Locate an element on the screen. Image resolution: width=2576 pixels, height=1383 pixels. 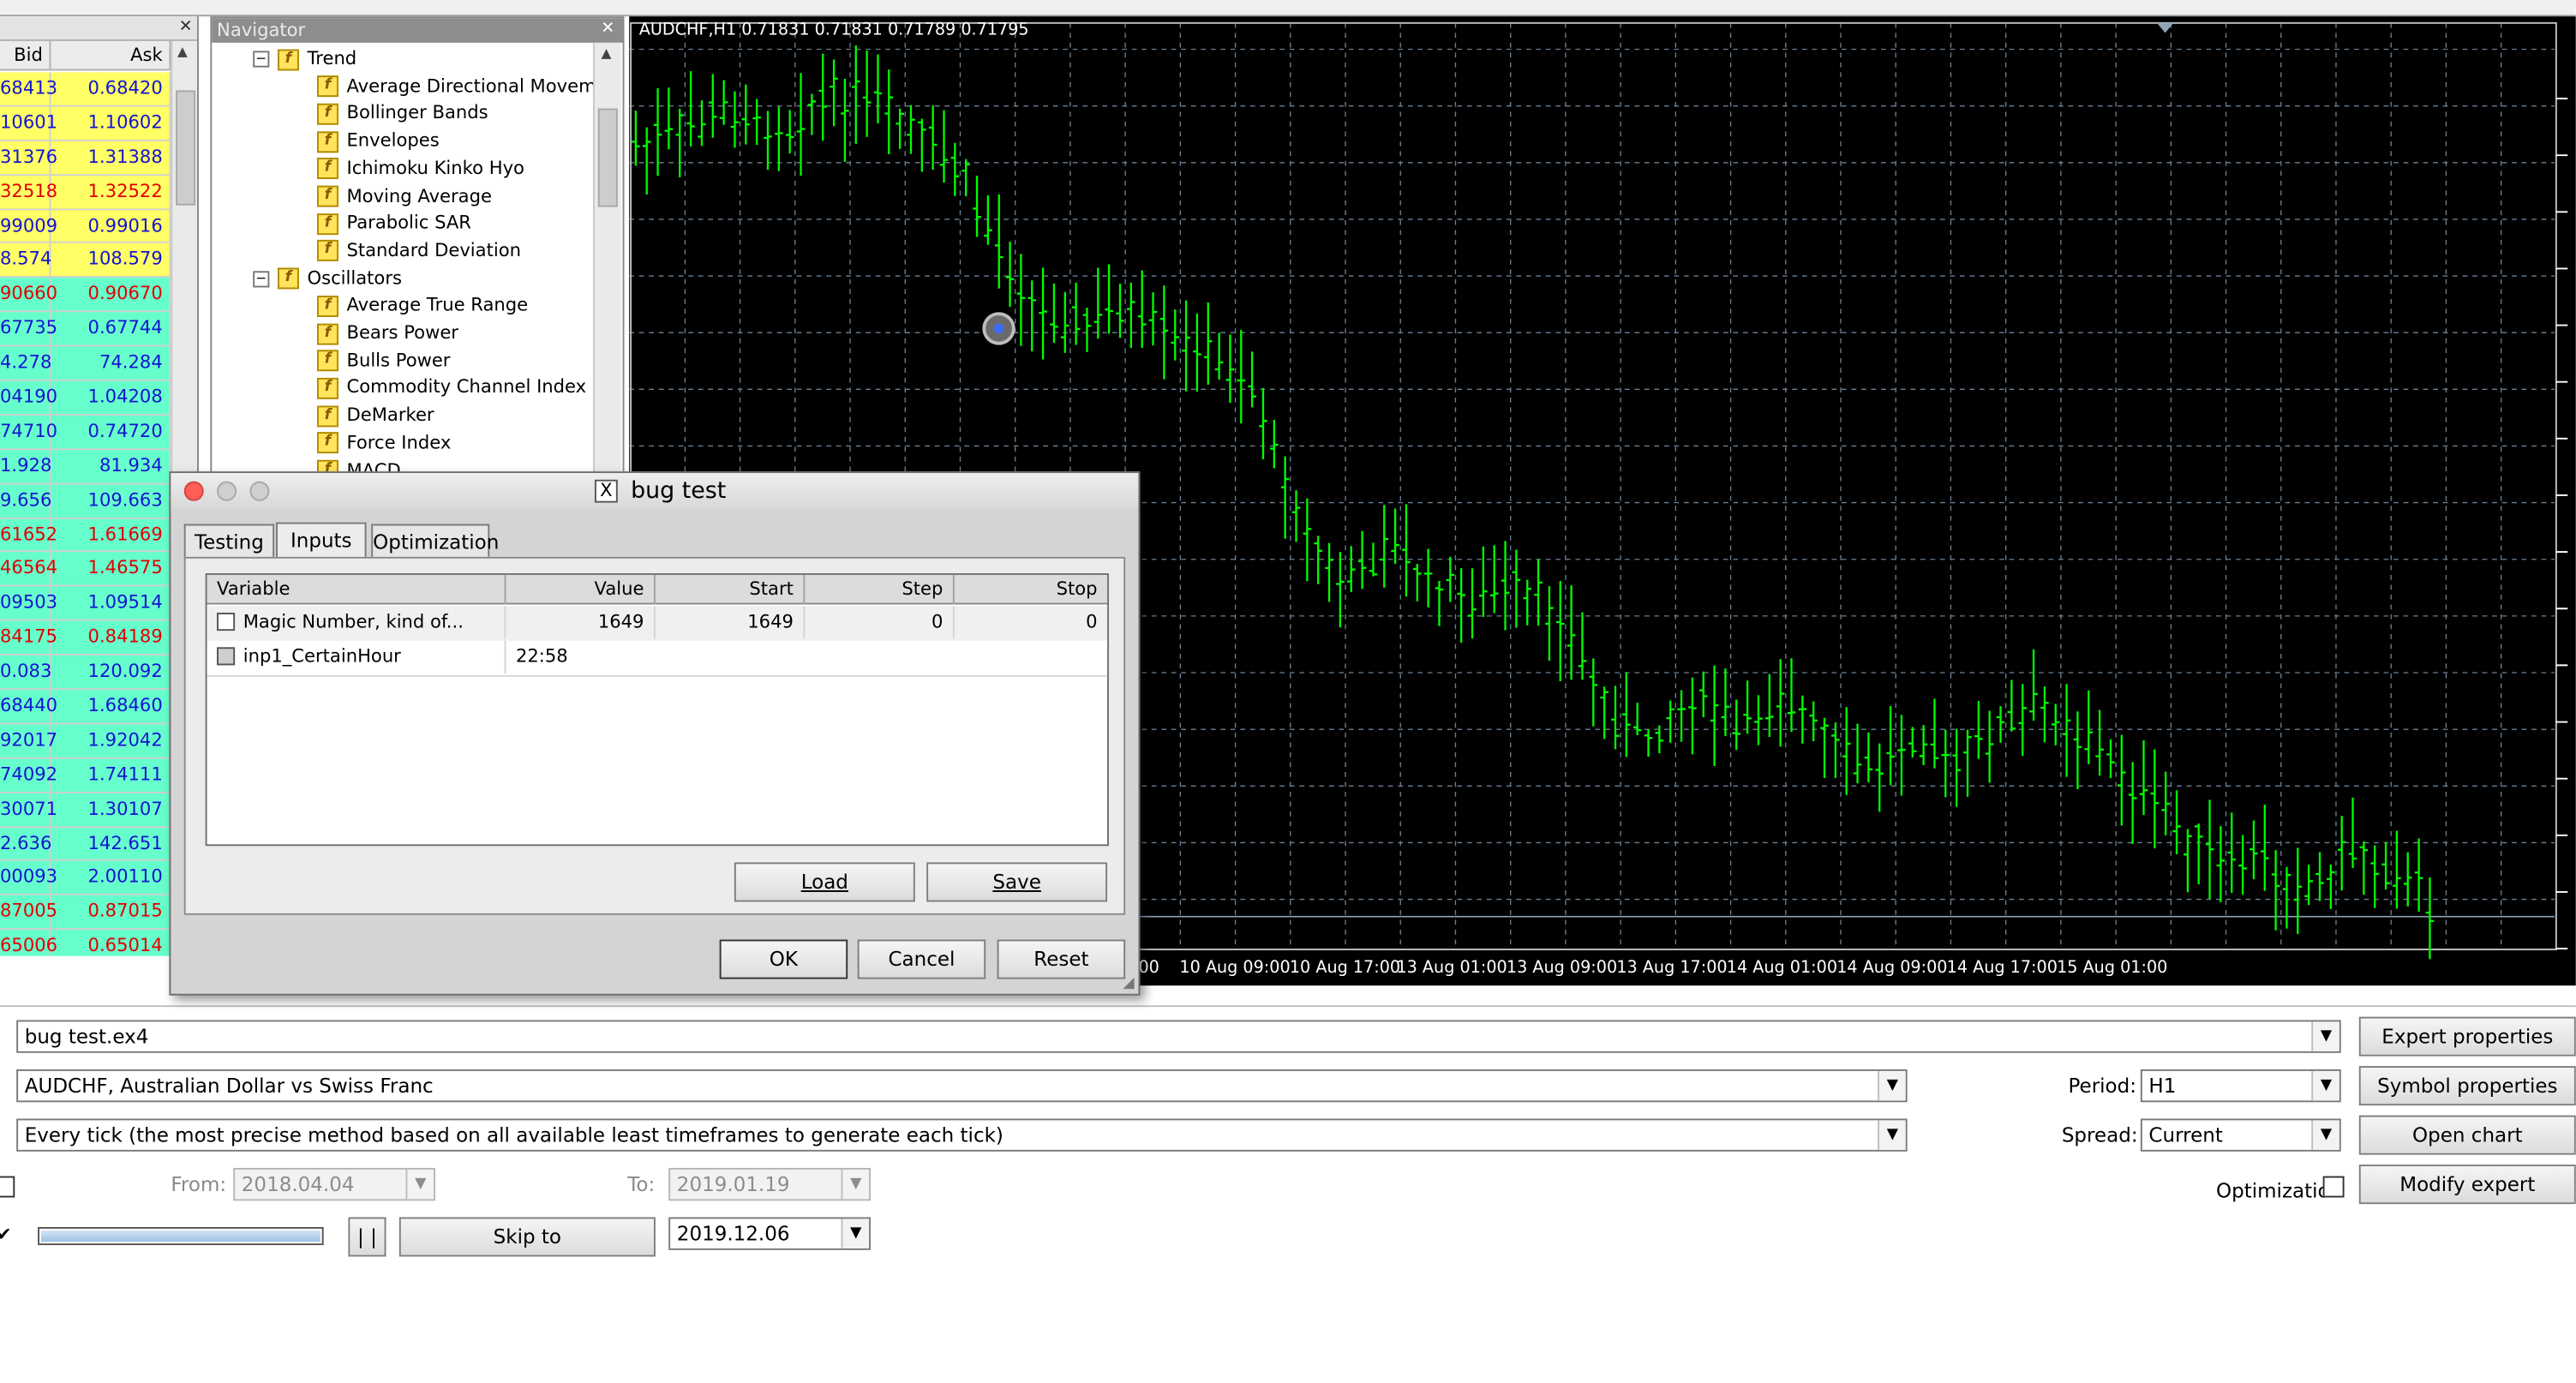
variable-value: 22:58 is located at coordinates (806, 657).